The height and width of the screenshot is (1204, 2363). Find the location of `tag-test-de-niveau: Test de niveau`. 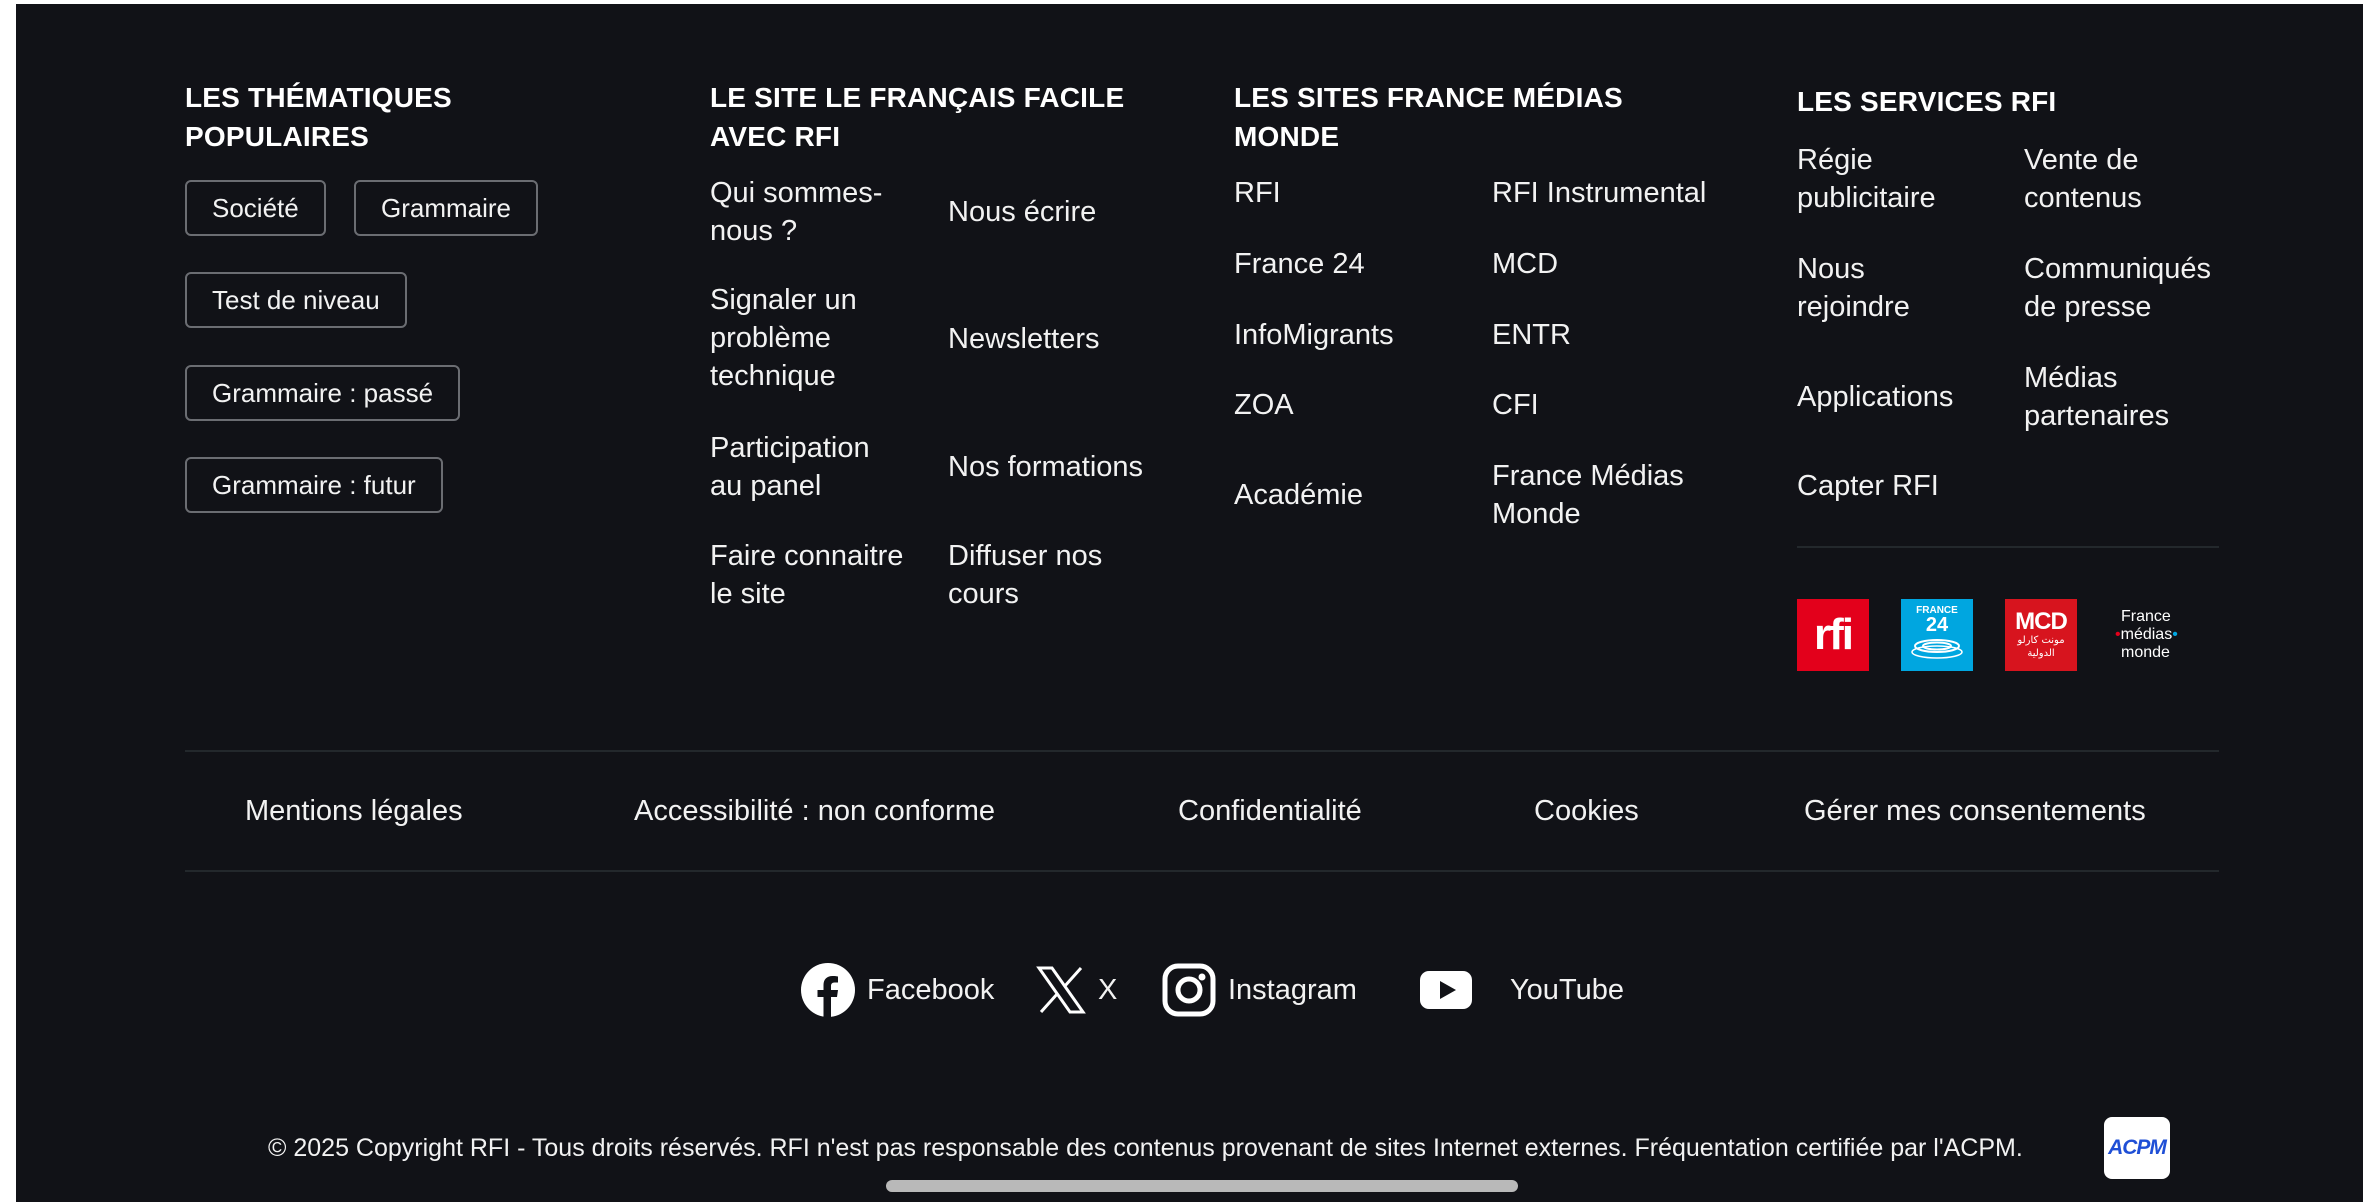

tag-test-de-niveau: Test de niveau is located at coordinates (296, 300).